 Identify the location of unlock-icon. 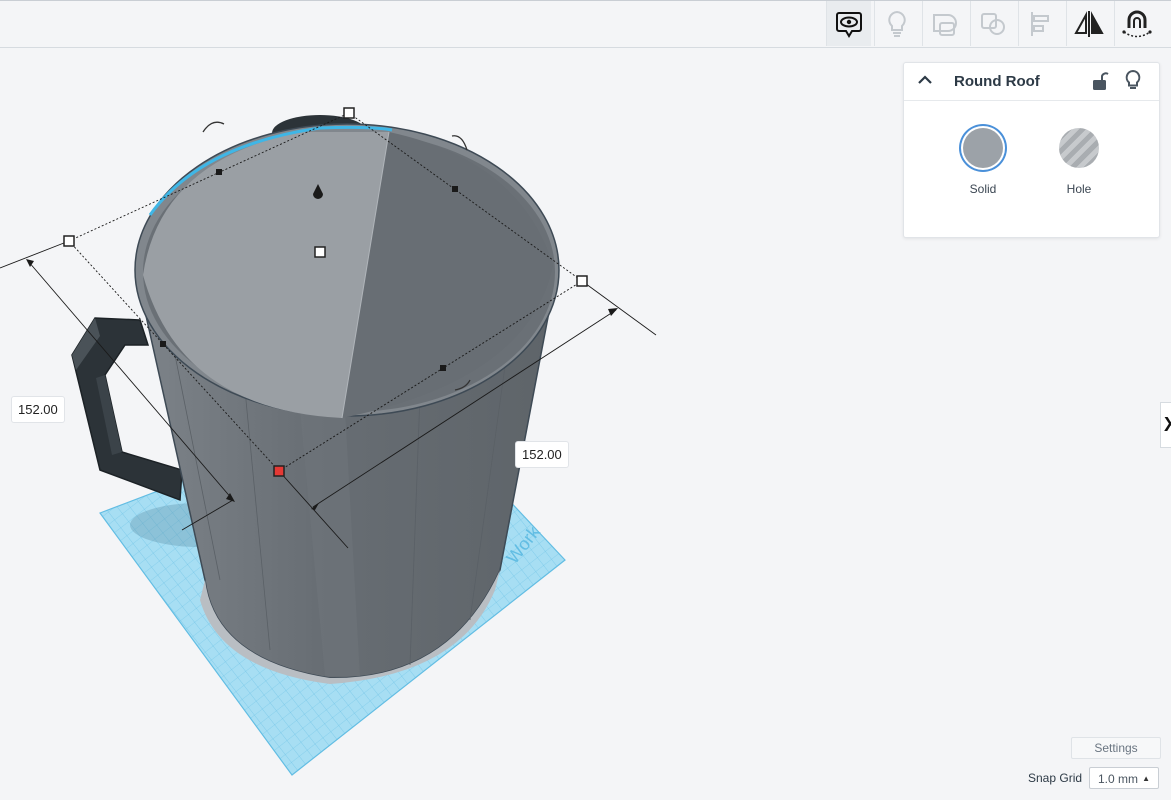
(1100, 81).